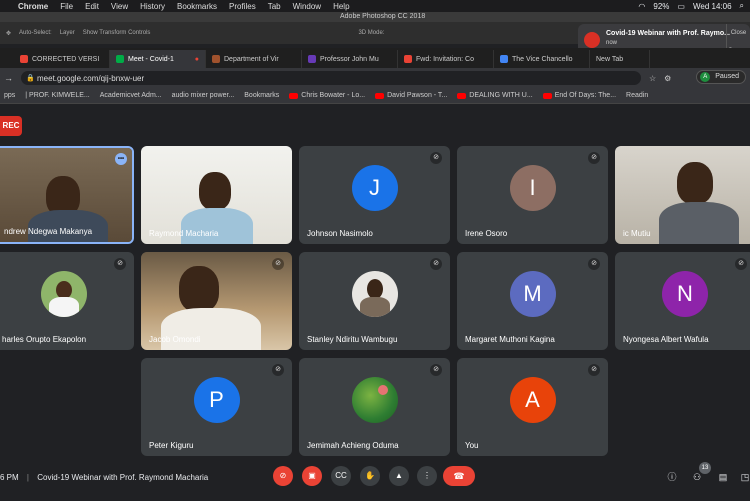 Image resolution: width=750 pixels, height=501 pixels. I want to click on tab-label: CORRECTED VERSI, so click(66, 59).